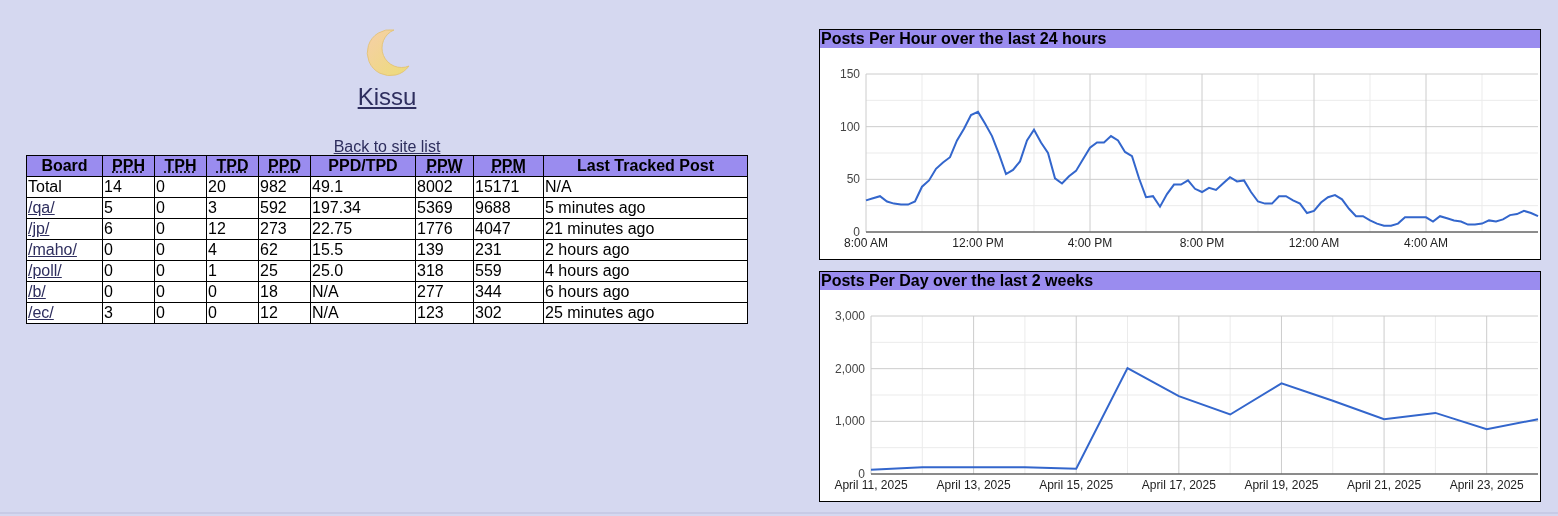  Describe the element at coordinates (849, 368) in the screenshot. I see `y-tick-label: 2,000` at that location.